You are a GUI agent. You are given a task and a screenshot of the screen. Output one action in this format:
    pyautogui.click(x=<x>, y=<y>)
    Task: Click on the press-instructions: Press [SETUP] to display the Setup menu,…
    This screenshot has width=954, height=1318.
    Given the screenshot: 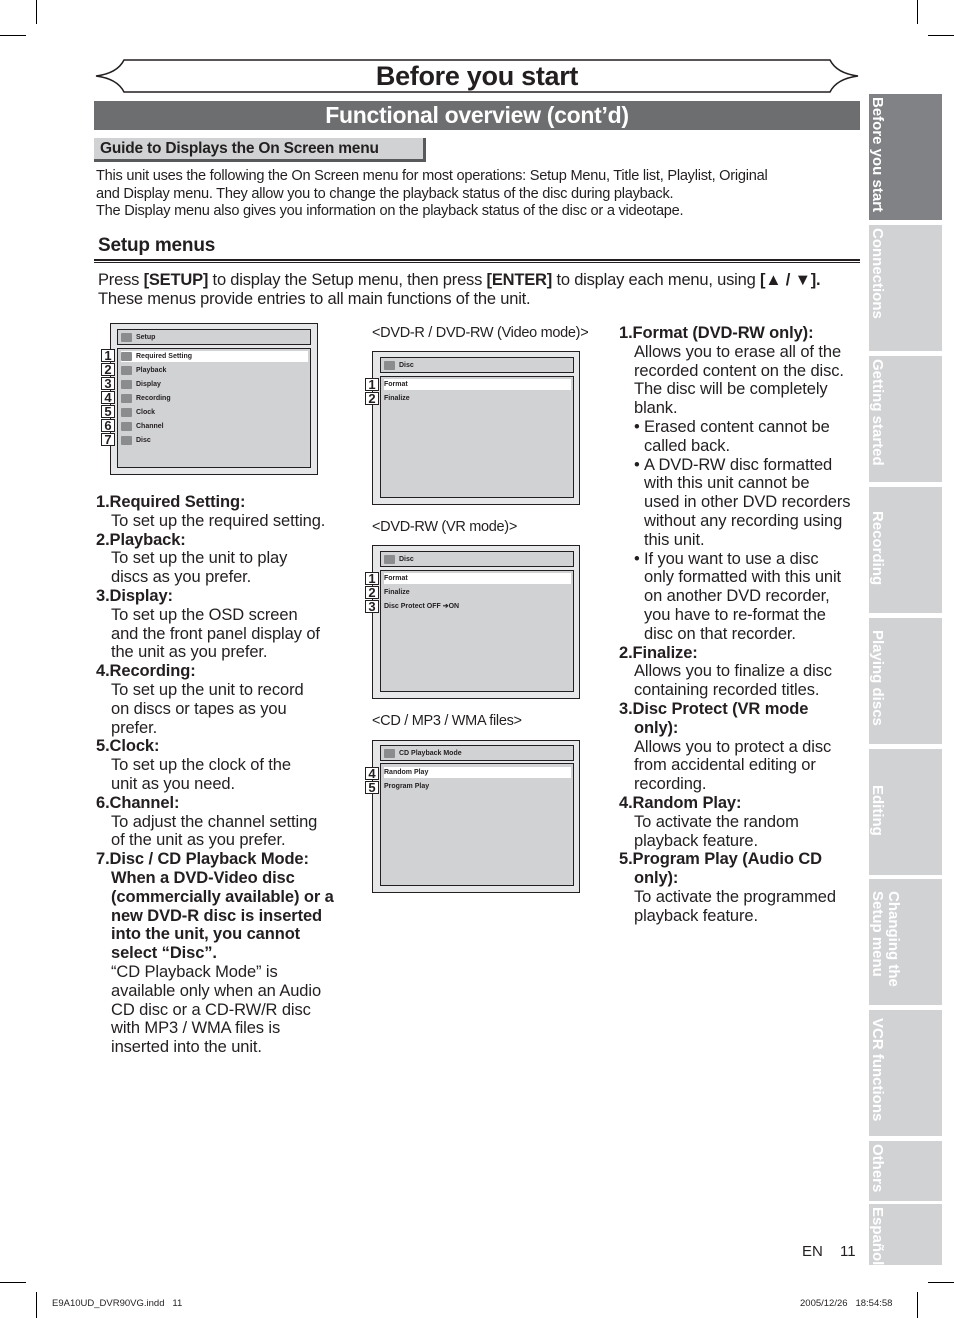 What is the action you would take?
    pyautogui.click(x=478, y=290)
    